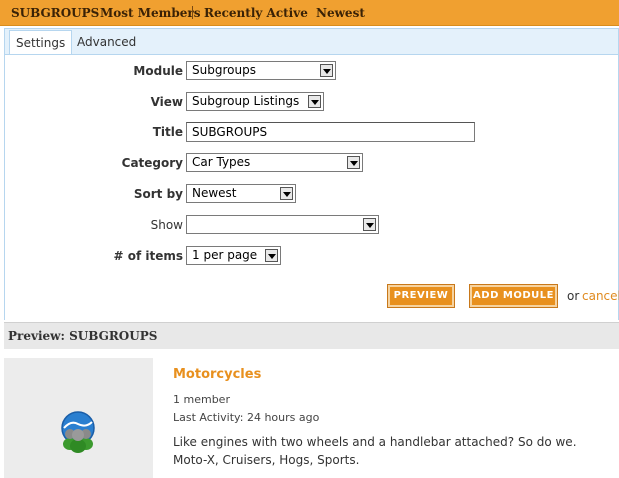 This screenshot has height=478, width=619. What do you see at coordinates (274, 162) in the screenshot?
I see `category-select: Car Types` at bounding box center [274, 162].